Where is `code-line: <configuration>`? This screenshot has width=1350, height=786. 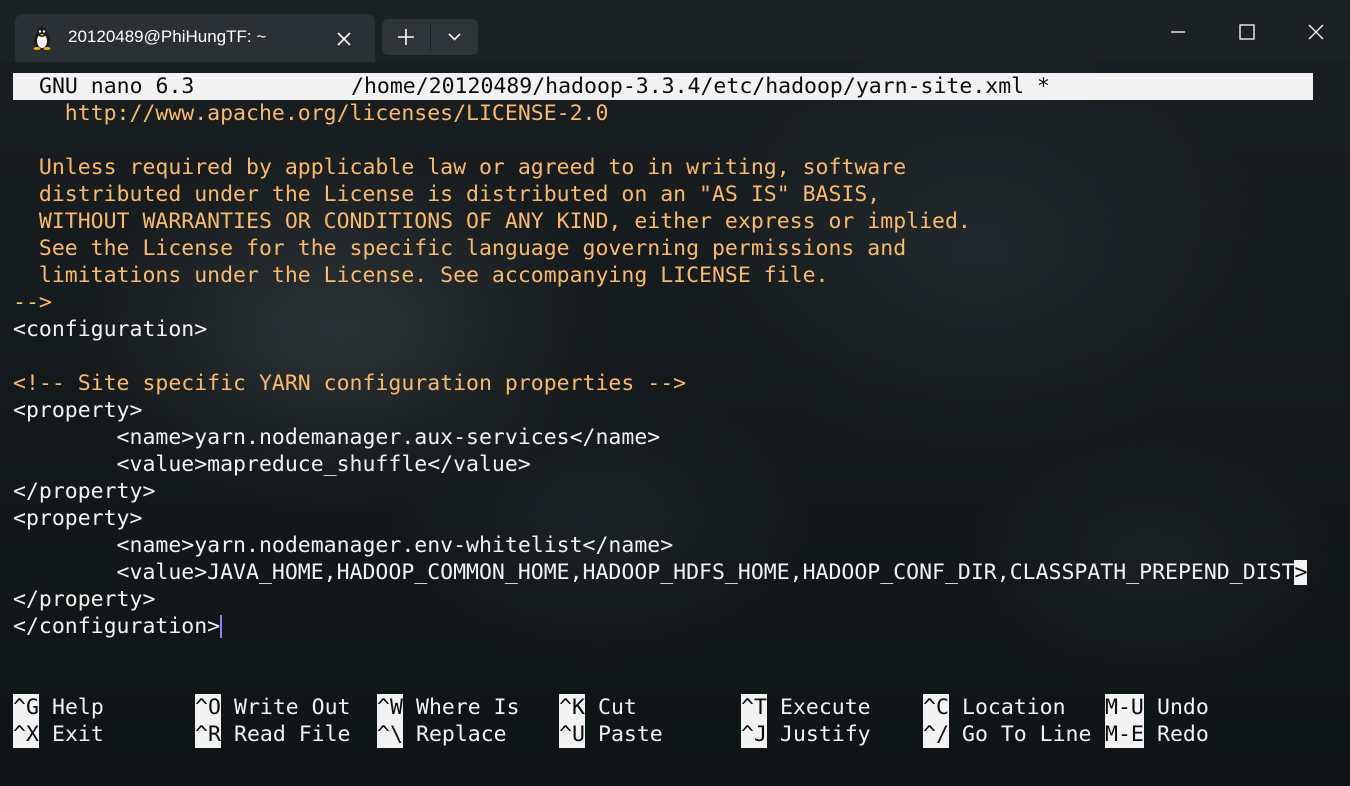
code-line: <configuration> is located at coordinates (110, 329).